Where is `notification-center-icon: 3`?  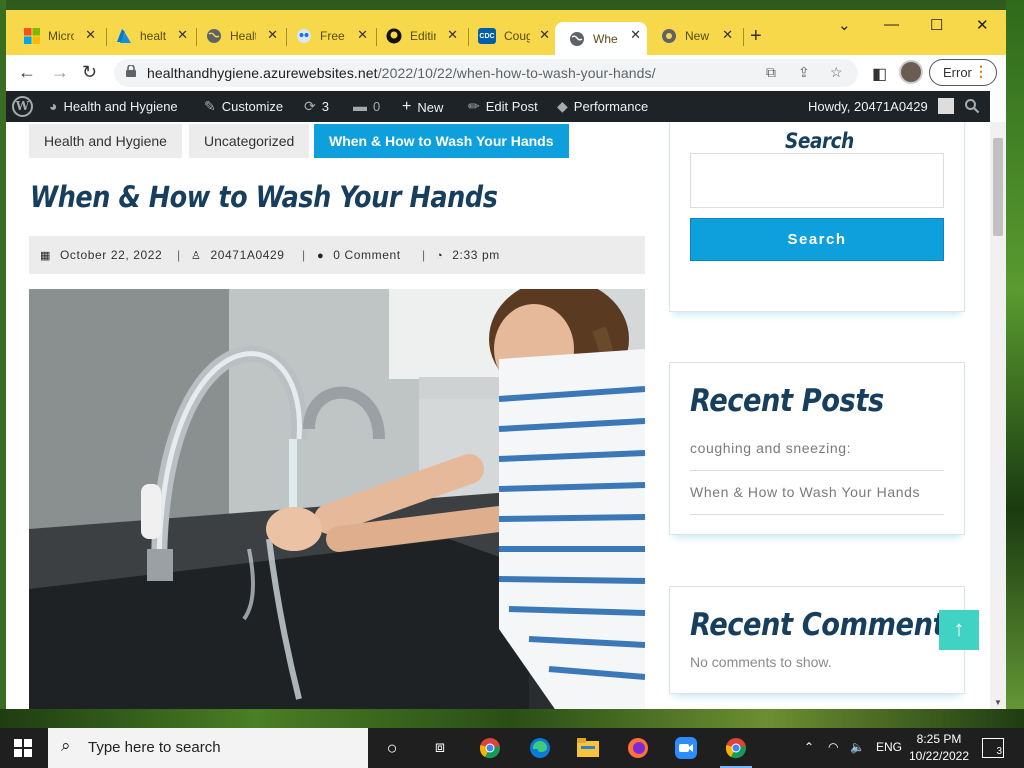
notification-center-icon: 3 is located at coordinates (993, 748).